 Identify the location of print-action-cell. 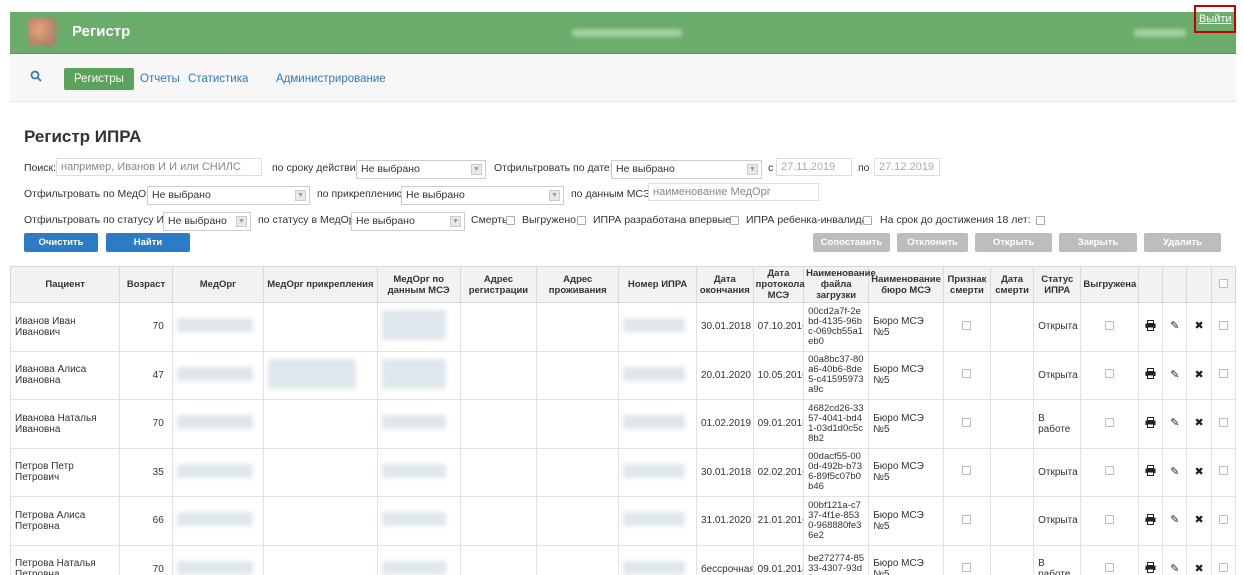
(1151, 472).